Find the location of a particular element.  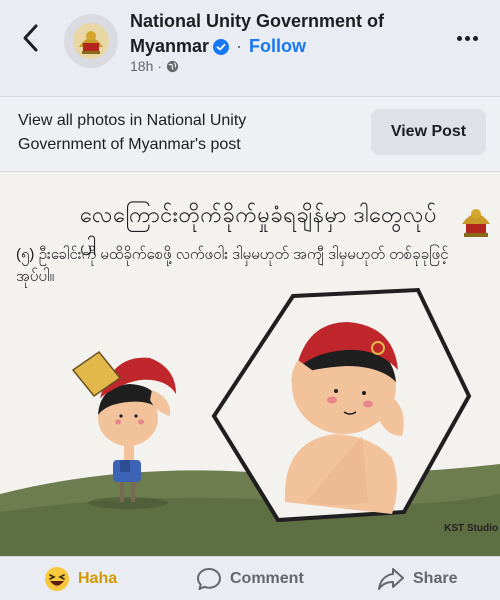

comment-icon is located at coordinates (209, 579).